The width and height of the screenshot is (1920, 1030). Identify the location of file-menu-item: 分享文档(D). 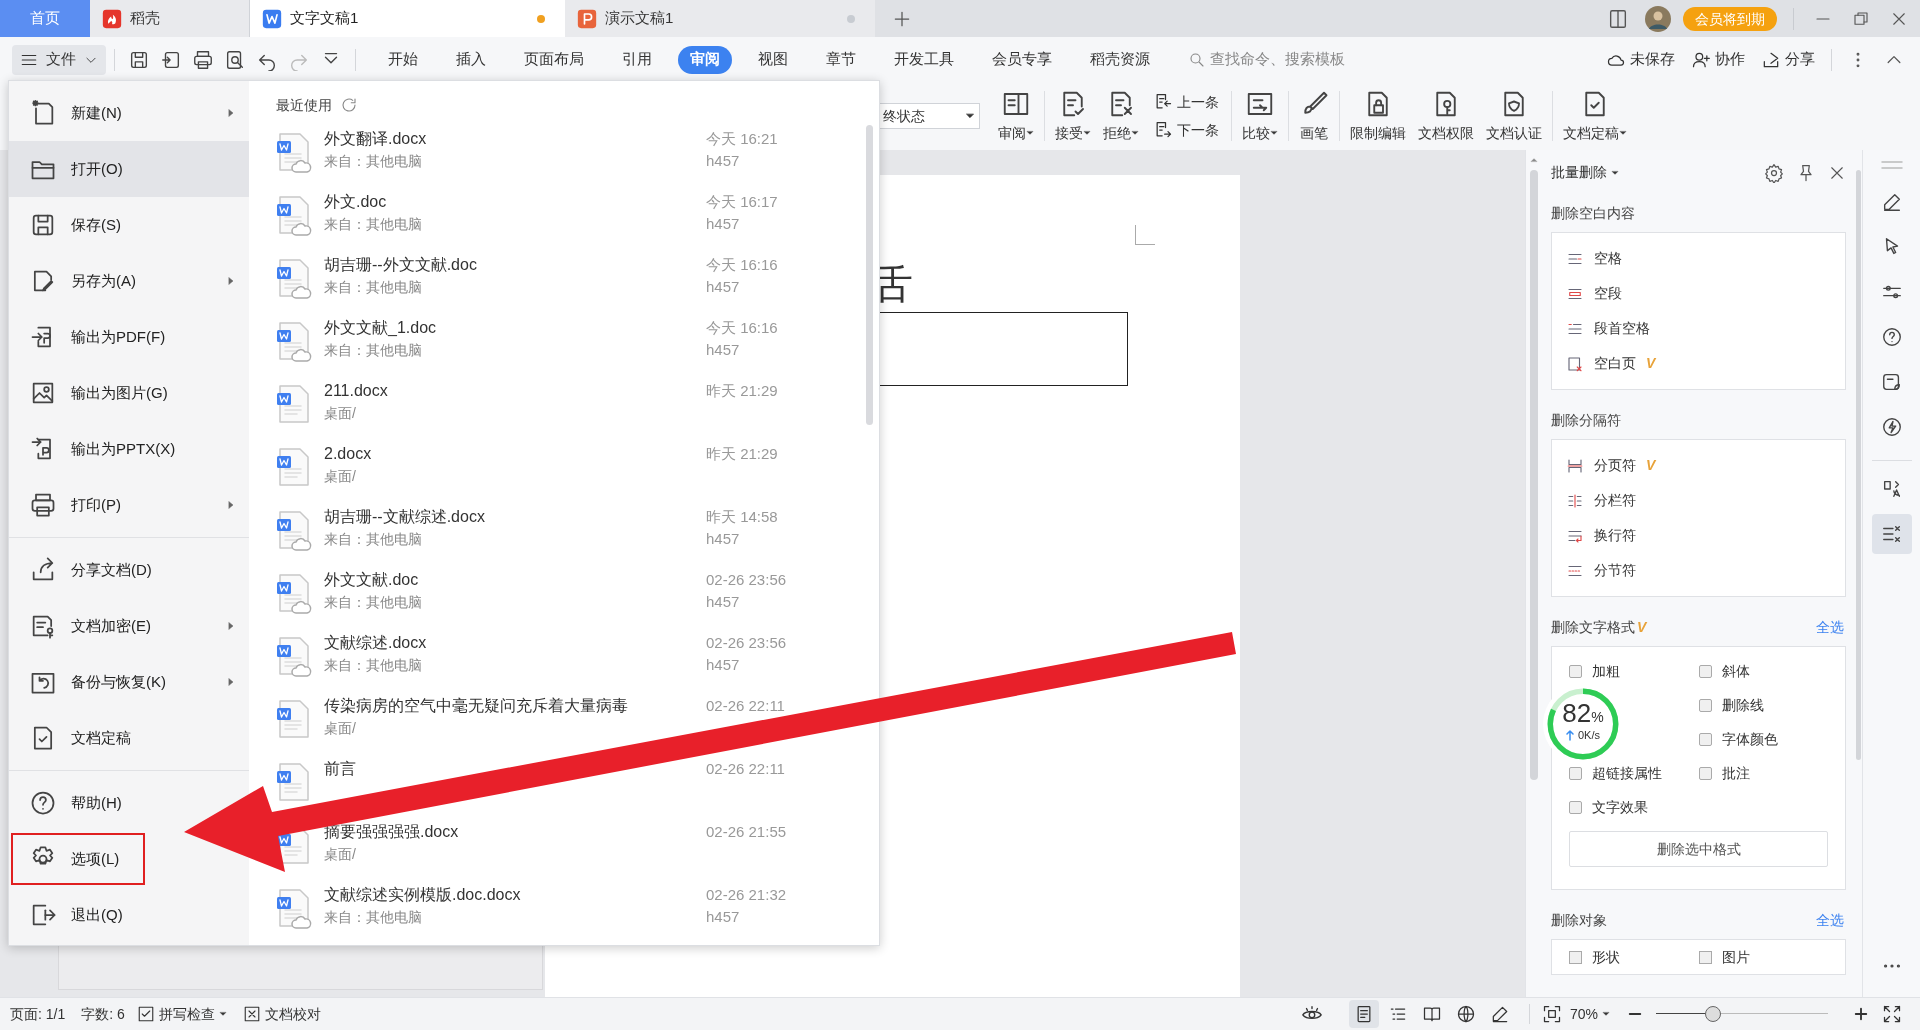
(129, 570).